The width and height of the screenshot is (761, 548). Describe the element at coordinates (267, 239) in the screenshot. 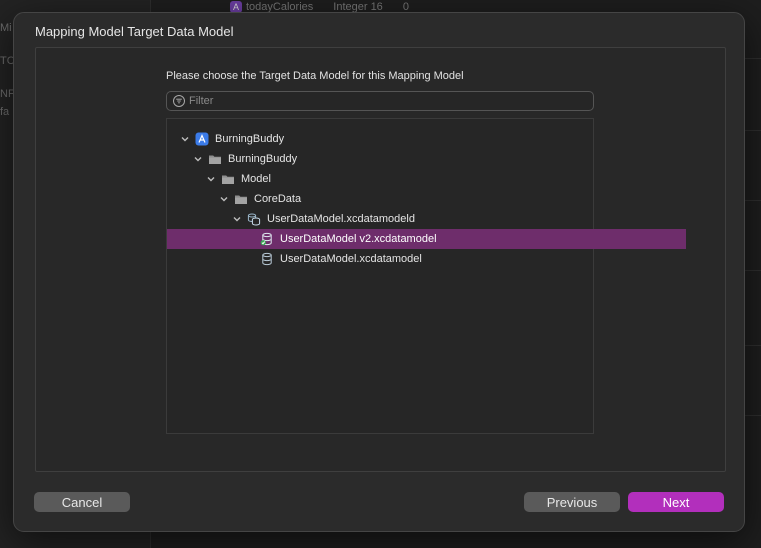

I see `data-model-current-icon` at that location.